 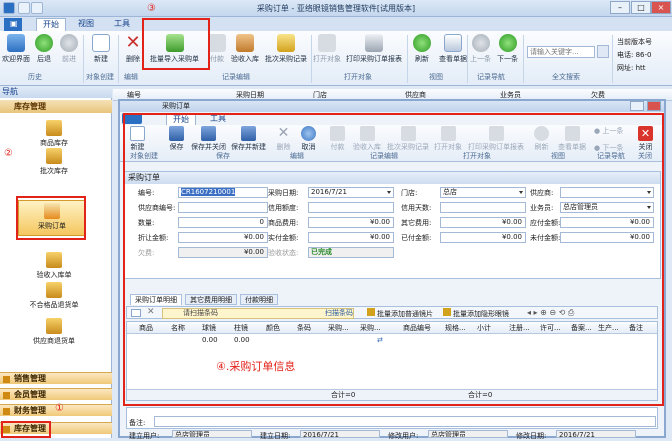 What do you see at coordinates (26, 429) in the screenshot?
I see `annotation-box-inventory` at bounding box center [26, 429].